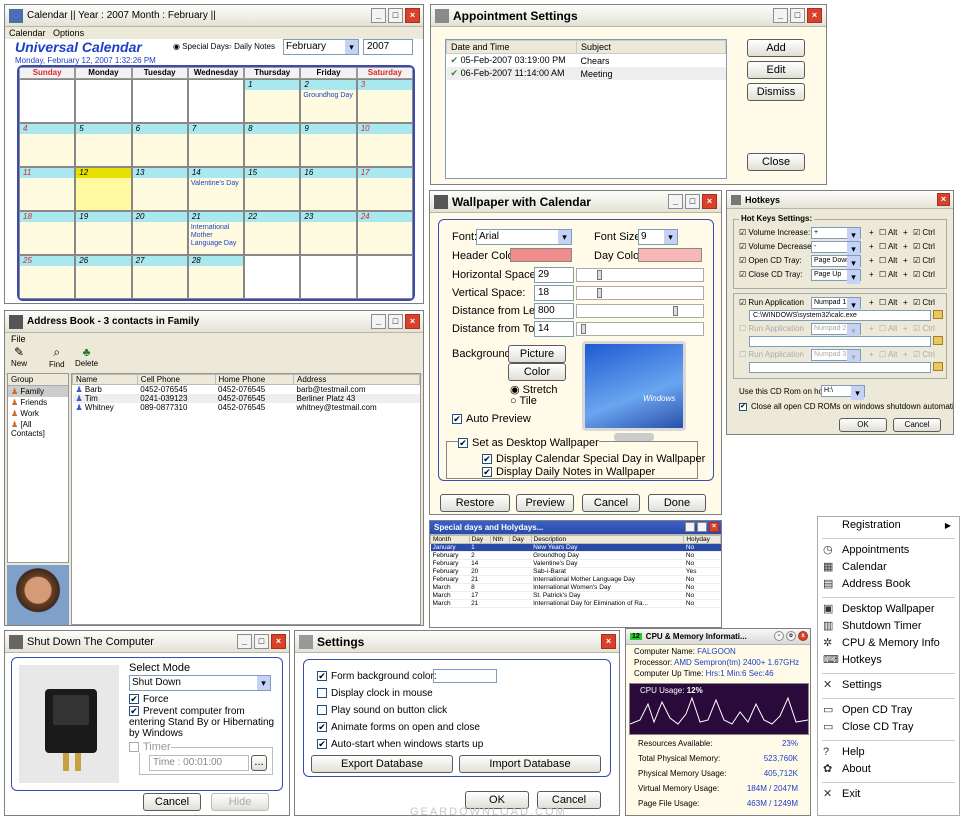 The width and height of the screenshot is (964, 822). Describe the element at coordinates (450, 539) in the screenshot. I see `column-header: Month` at that location.